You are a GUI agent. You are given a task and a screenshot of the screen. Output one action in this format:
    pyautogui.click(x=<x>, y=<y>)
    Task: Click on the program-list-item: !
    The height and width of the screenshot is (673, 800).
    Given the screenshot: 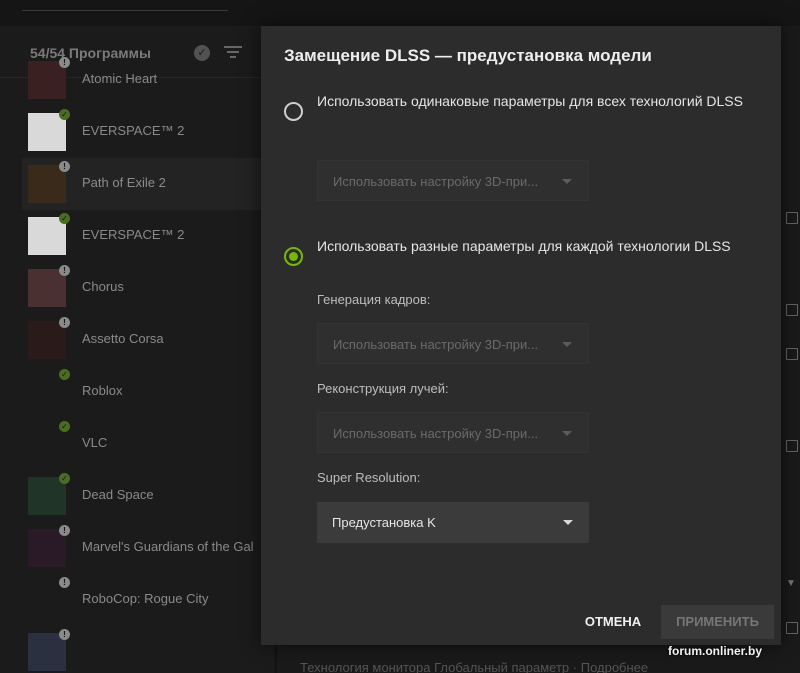 What is the action you would take?
    pyautogui.click(x=149, y=649)
    